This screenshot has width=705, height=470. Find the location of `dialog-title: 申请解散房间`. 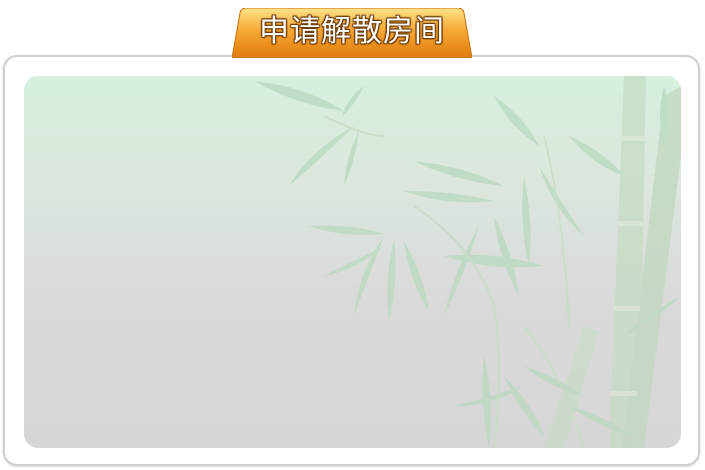

dialog-title: 申请解散房间 is located at coordinates (352, 31).